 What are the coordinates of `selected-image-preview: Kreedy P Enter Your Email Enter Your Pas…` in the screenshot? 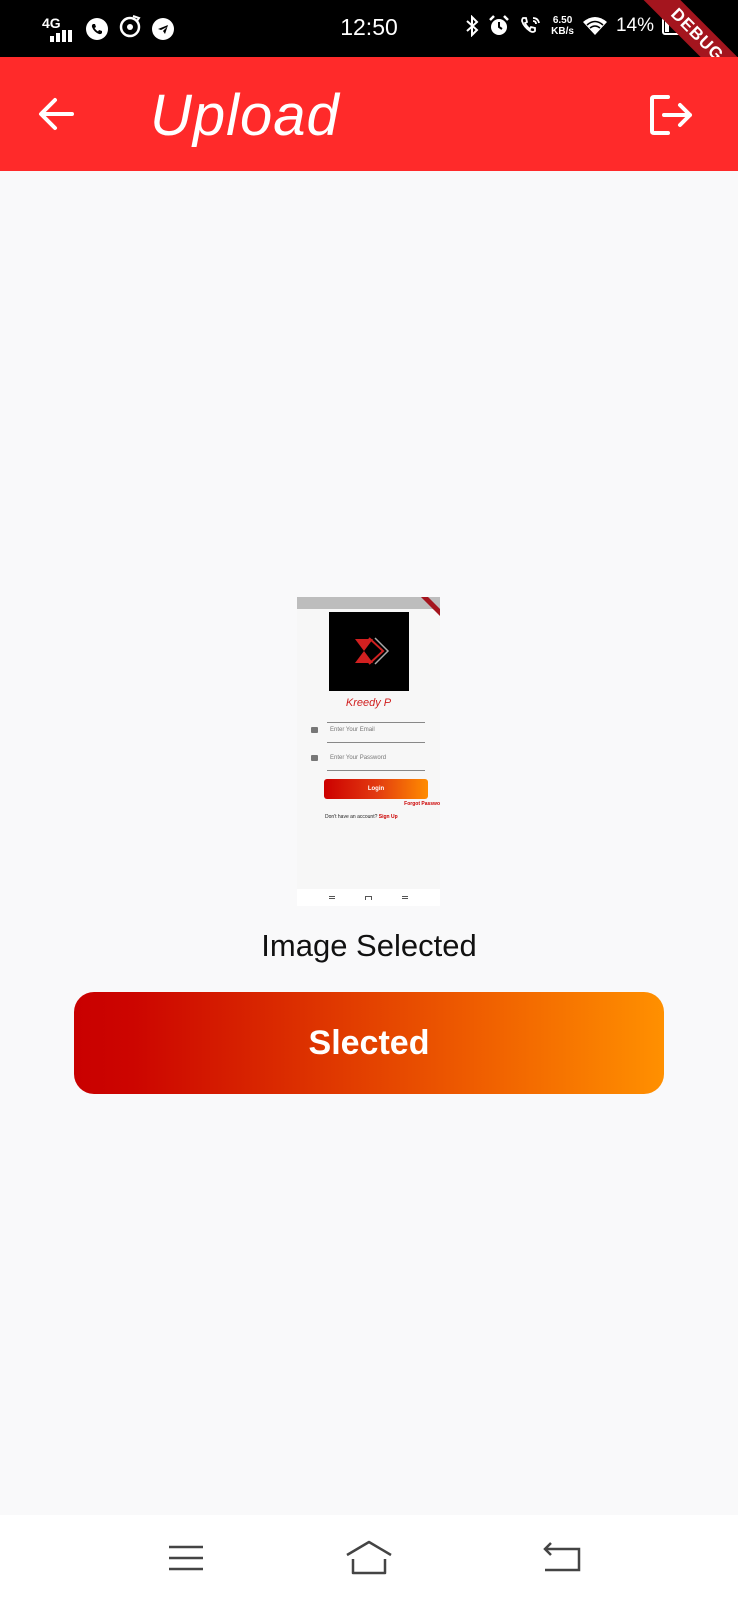 It's located at (368, 751).